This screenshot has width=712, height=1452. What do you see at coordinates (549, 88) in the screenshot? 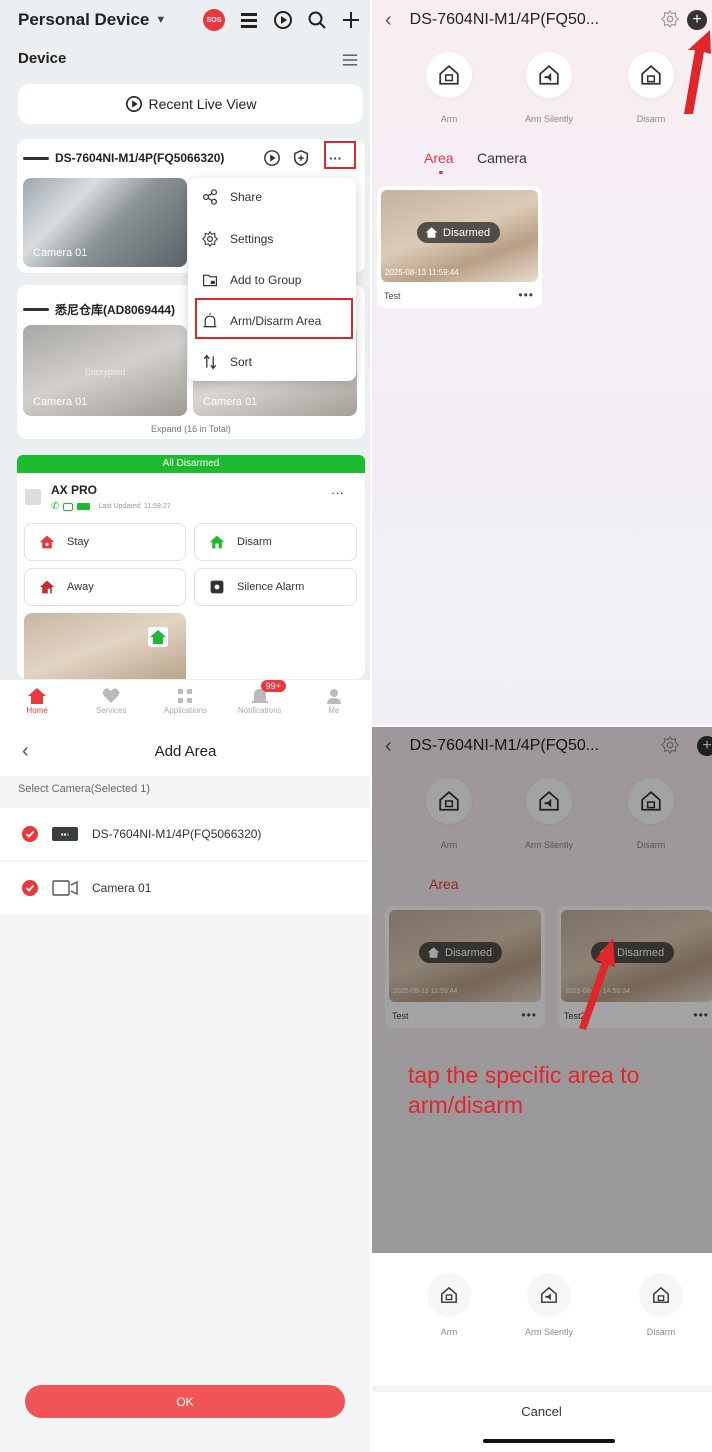
I see `arm-silently-action: Arm Silently` at bounding box center [549, 88].